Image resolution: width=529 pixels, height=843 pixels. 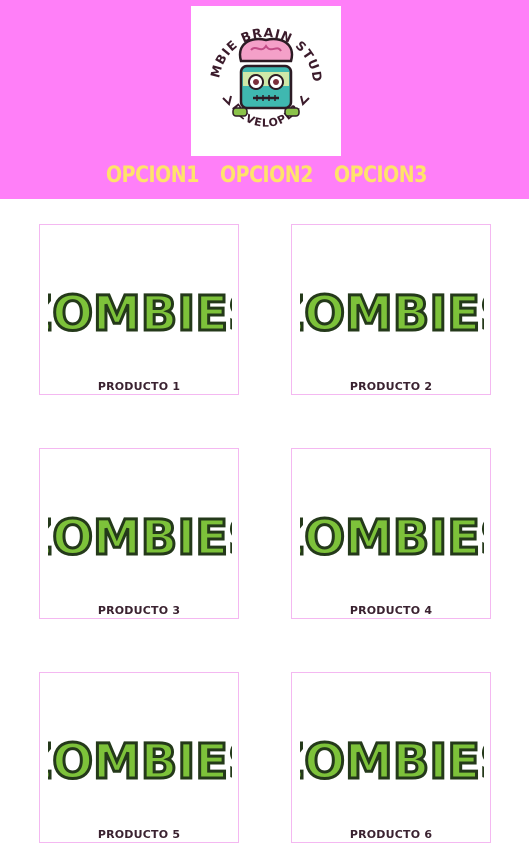 I want to click on product-label: PRODUCTO 6, so click(x=391, y=834).